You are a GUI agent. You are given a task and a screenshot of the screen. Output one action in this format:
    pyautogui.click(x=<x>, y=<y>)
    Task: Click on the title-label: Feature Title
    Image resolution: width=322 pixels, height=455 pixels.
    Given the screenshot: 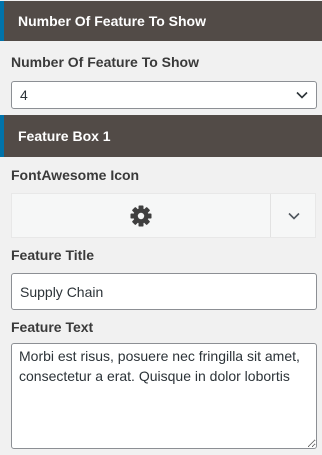 What is the action you would take?
    pyautogui.click(x=52, y=255)
    